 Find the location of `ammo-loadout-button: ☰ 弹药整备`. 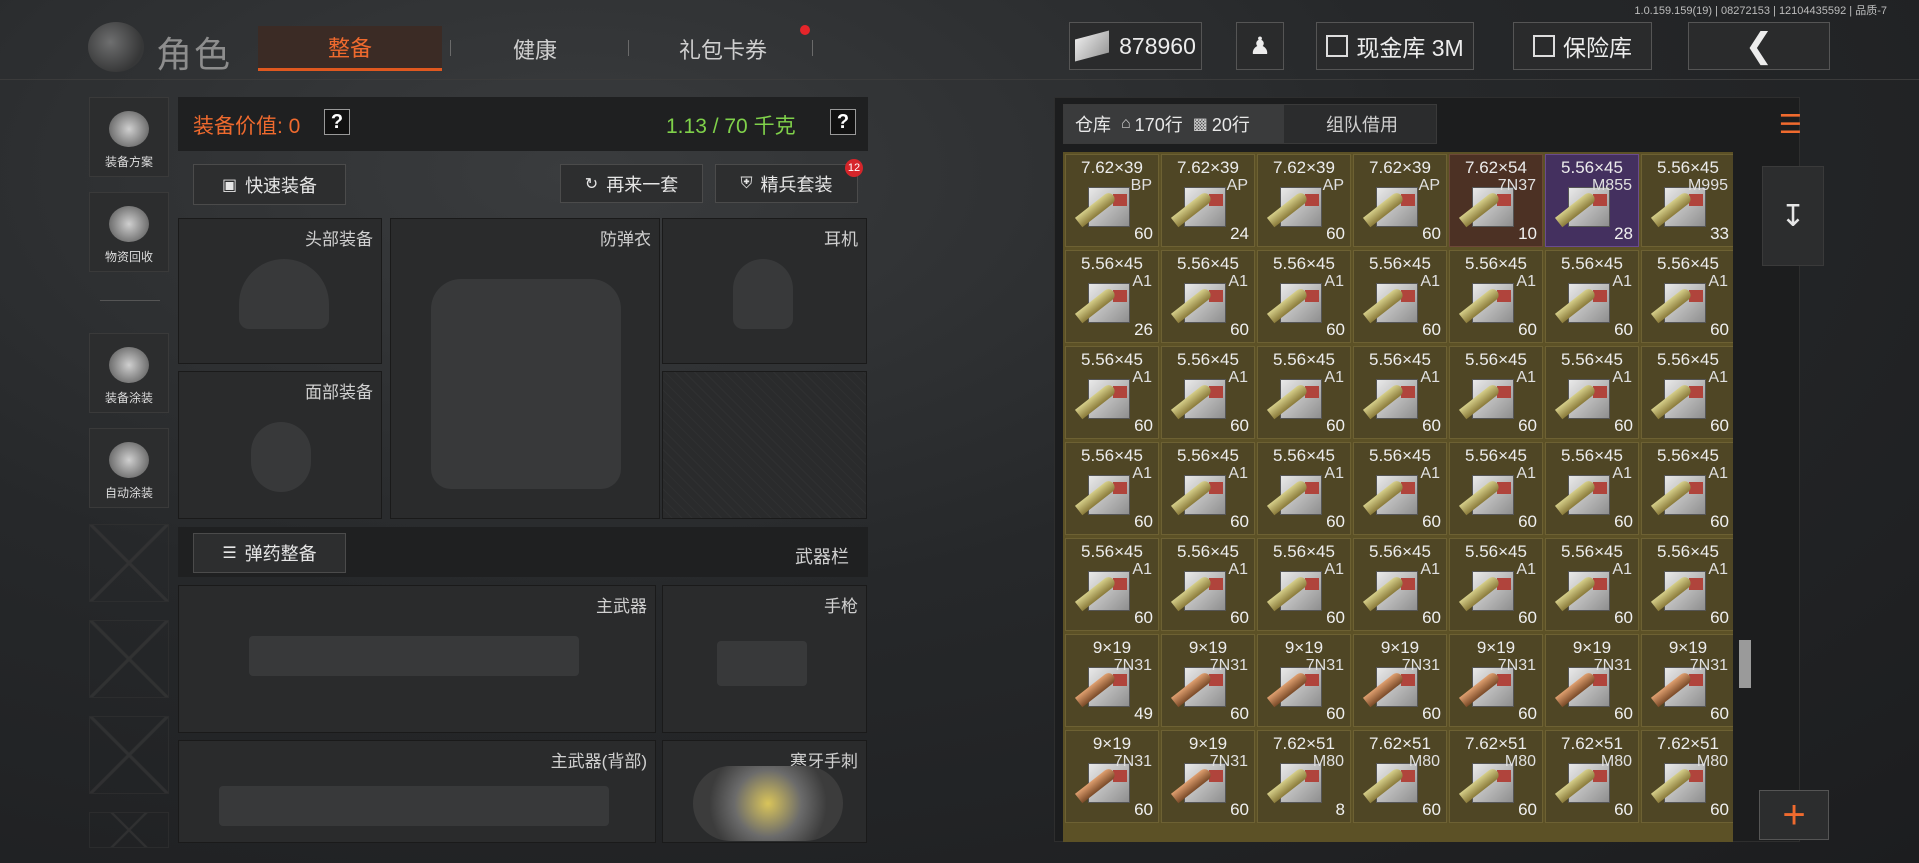

ammo-loadout-button: ☰ 弹药整备 is located at coordinates (269, 553).